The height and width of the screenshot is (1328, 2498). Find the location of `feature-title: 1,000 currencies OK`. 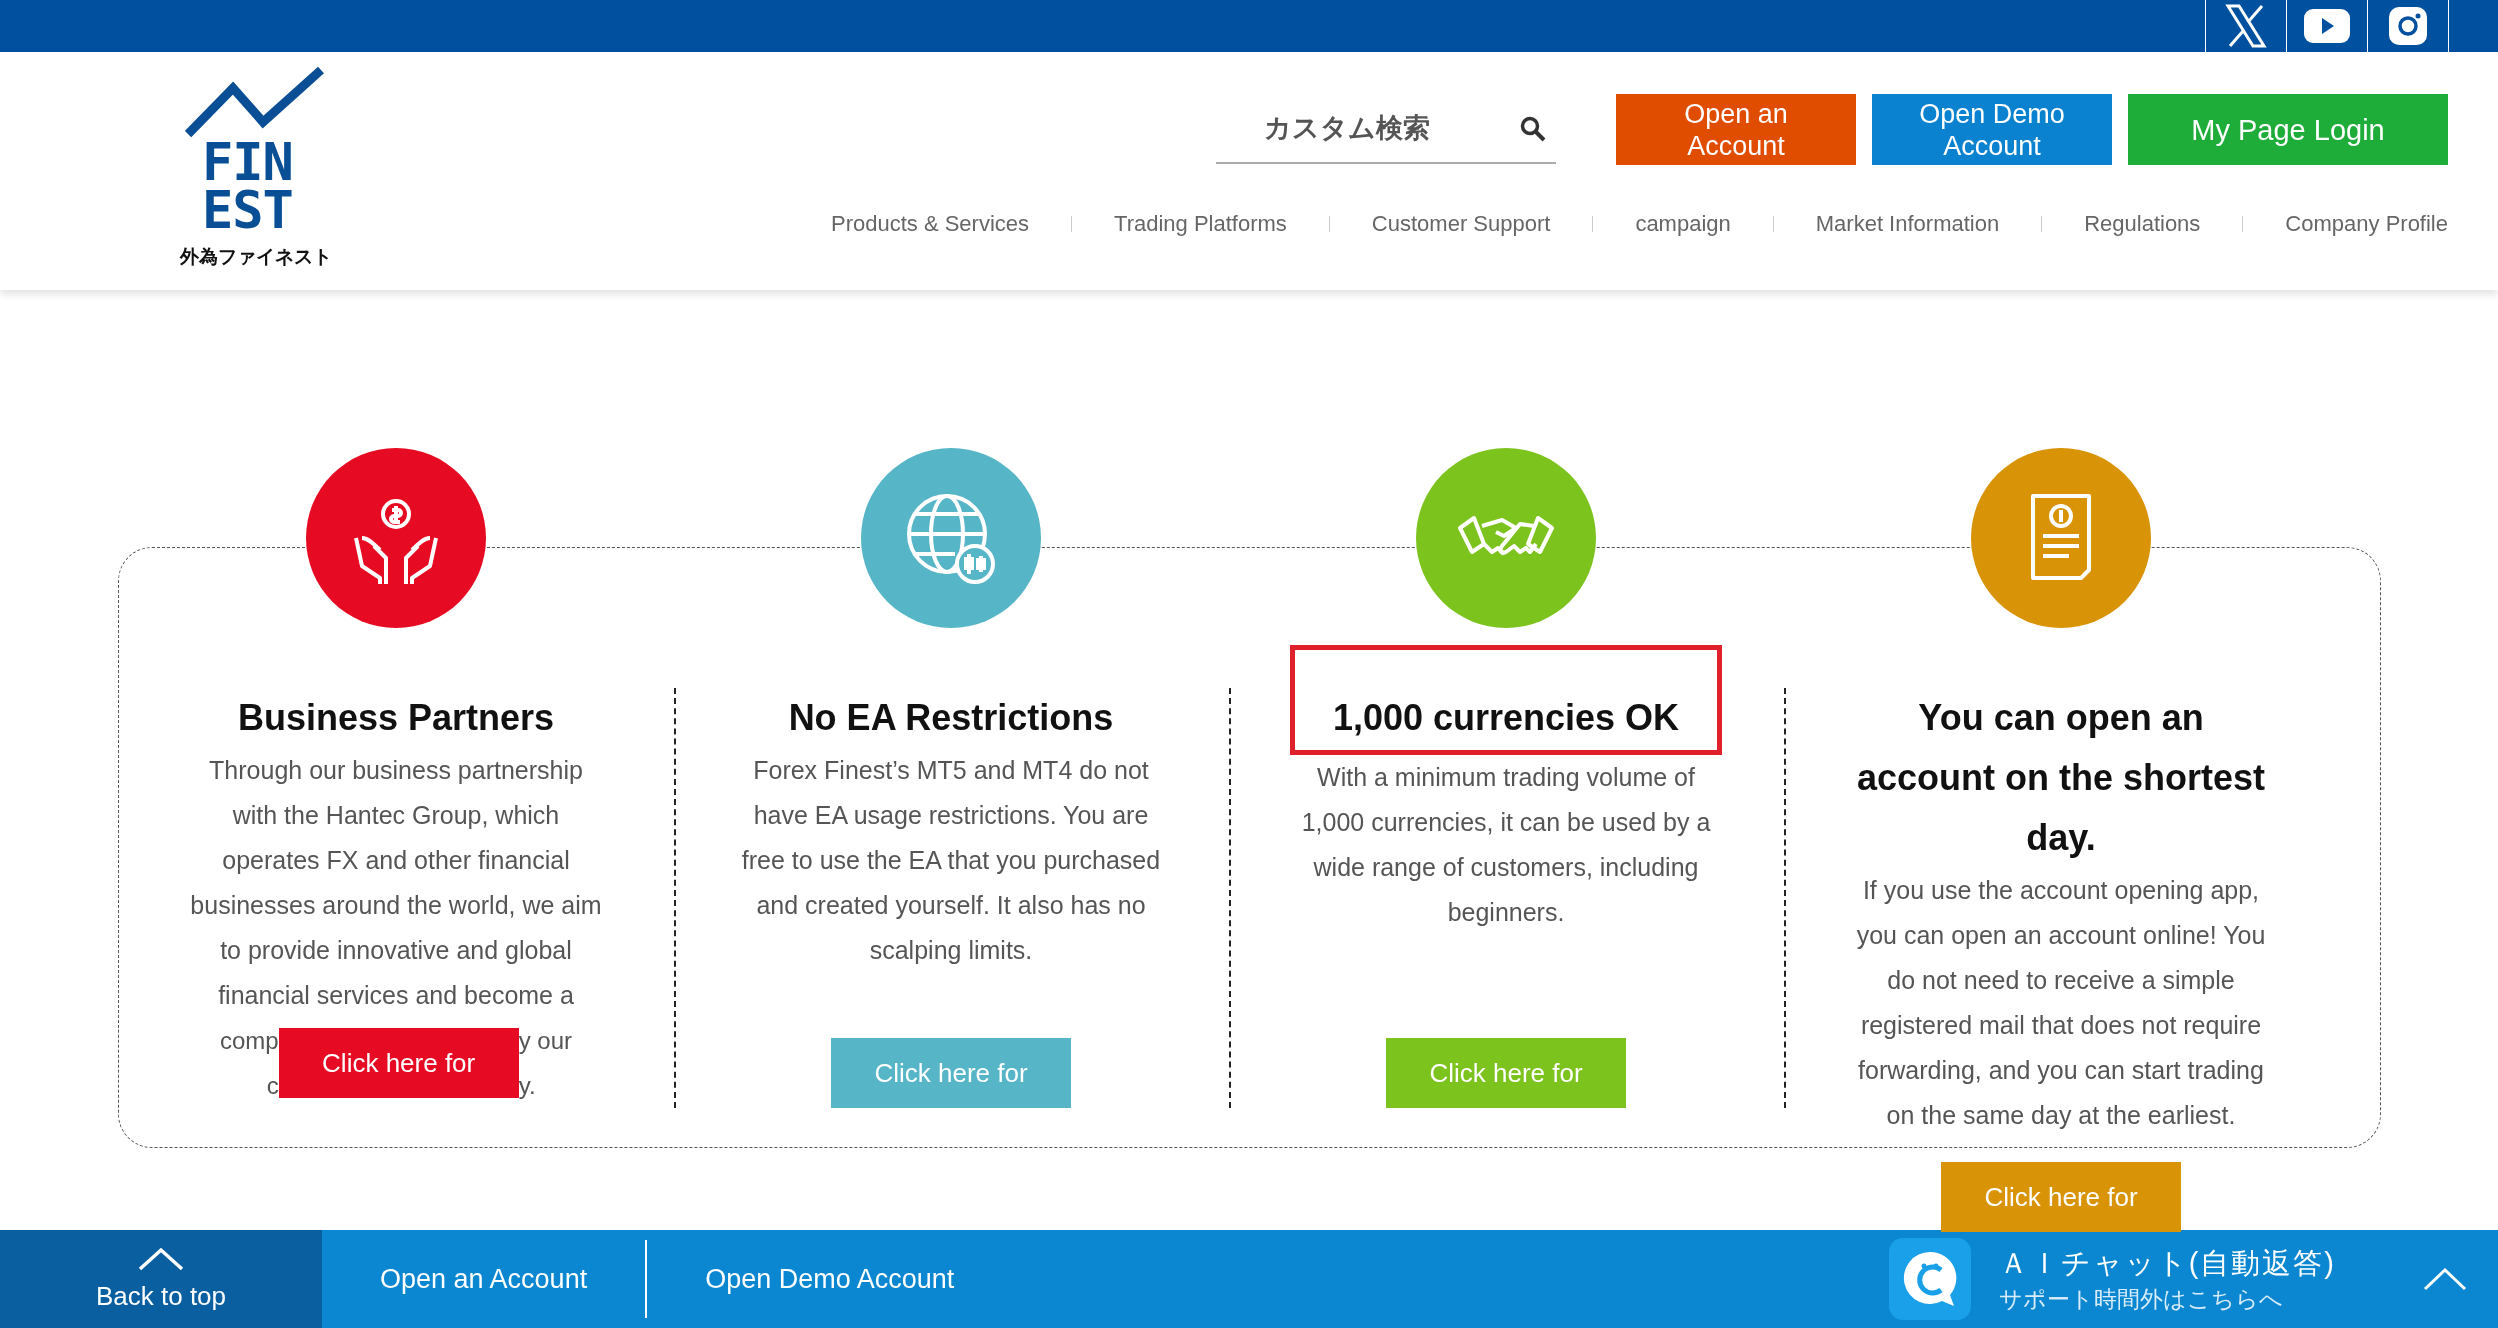

feature-title: 1,000 currencies OK is located at coordinates (1506, 700).